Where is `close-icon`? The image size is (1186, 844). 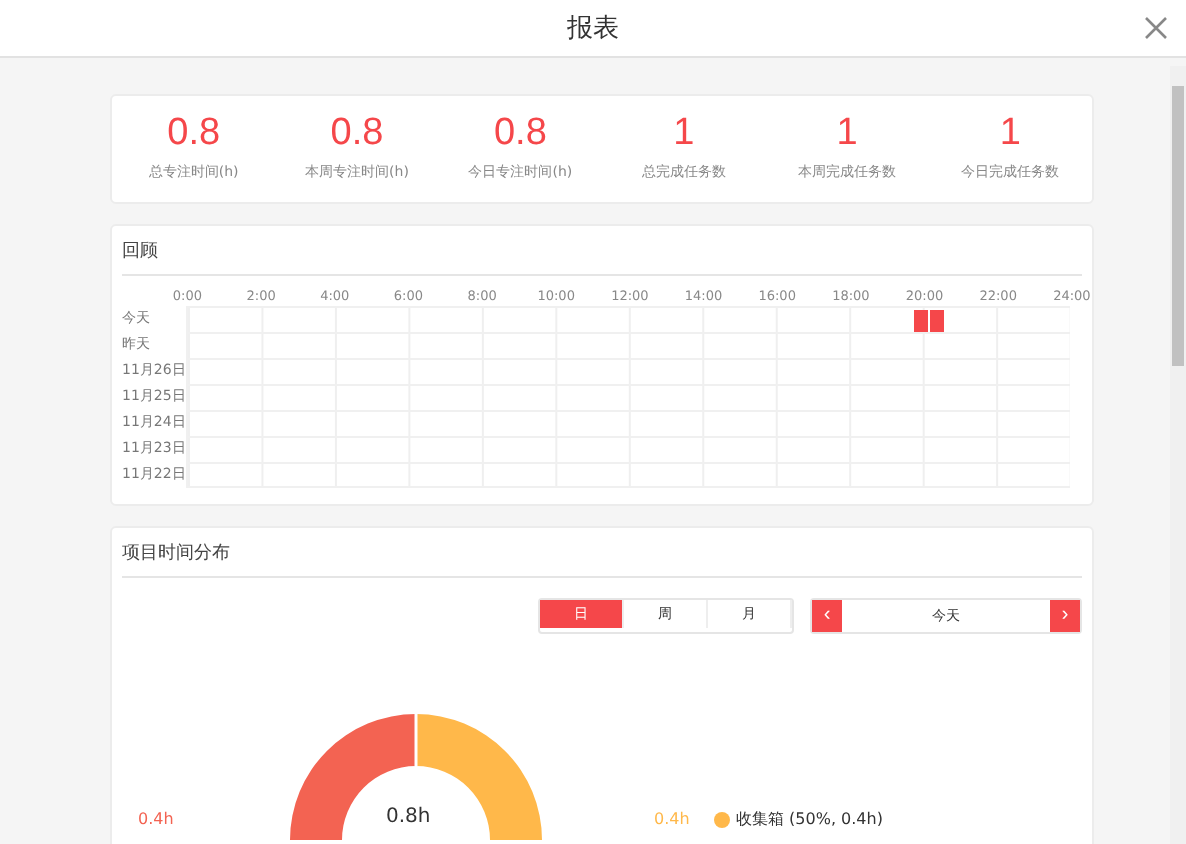 close-icon is located at coordinates (1156, 28).